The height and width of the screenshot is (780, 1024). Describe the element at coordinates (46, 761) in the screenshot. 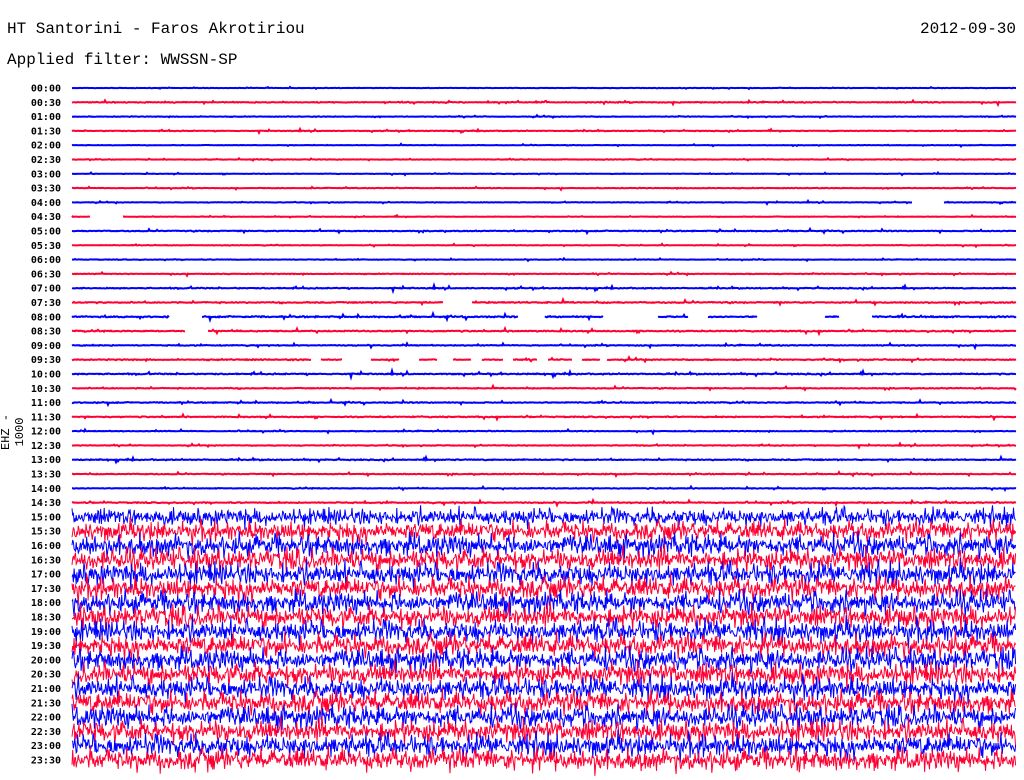

I see `time-tick-label: 23:30` at that location.